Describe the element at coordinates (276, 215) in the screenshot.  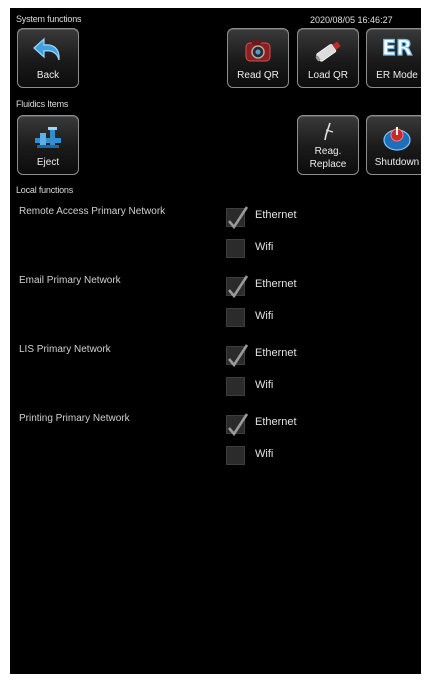
I see `remote-access-ethernet-label: Ethernet` at that location.